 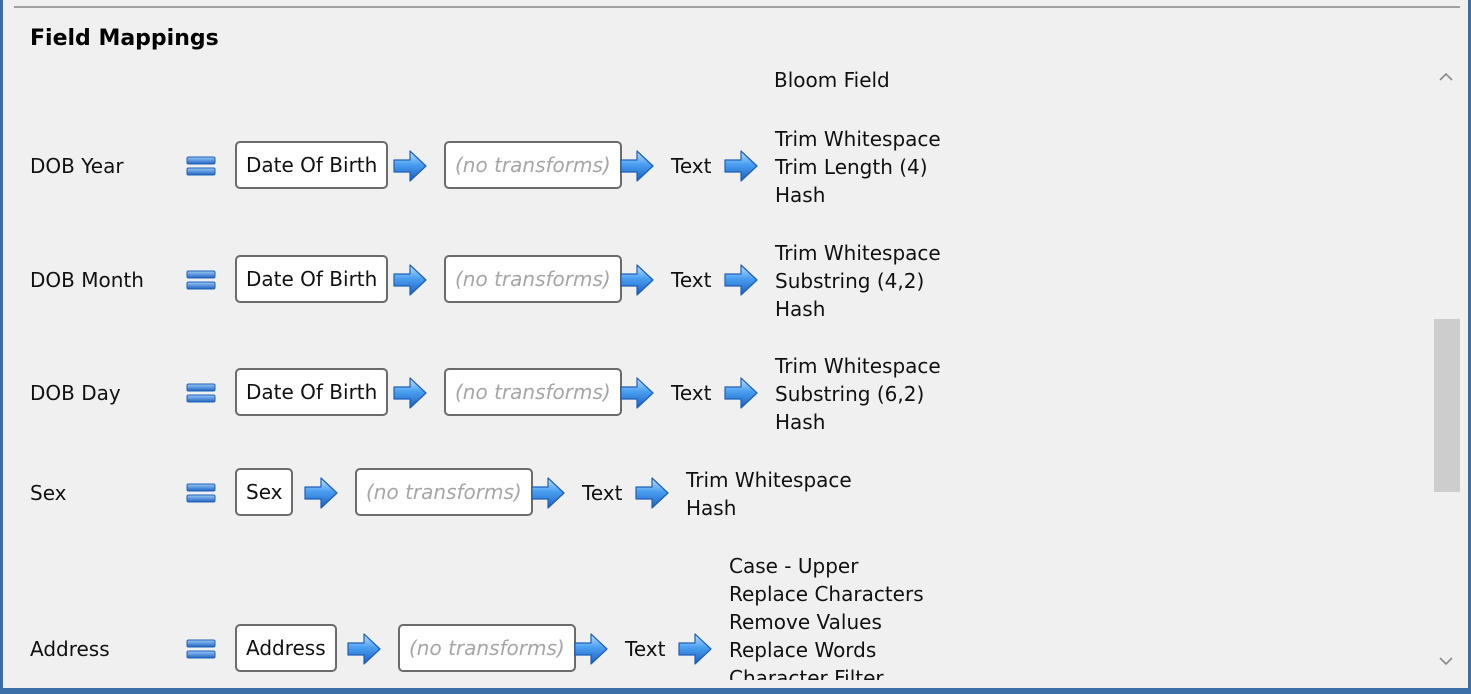 I want to click on bloom-steps-list: Trim Whitespace Substring (4,2) Hash, so click(x=858, y=281).